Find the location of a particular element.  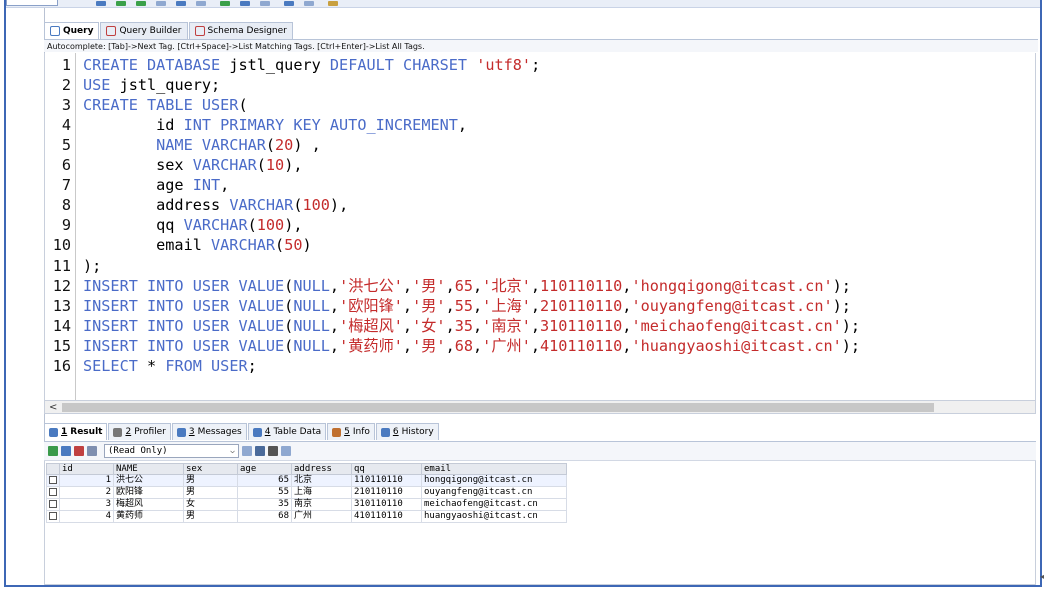

toolbar-table-icon is located at coordinates (161, 3).